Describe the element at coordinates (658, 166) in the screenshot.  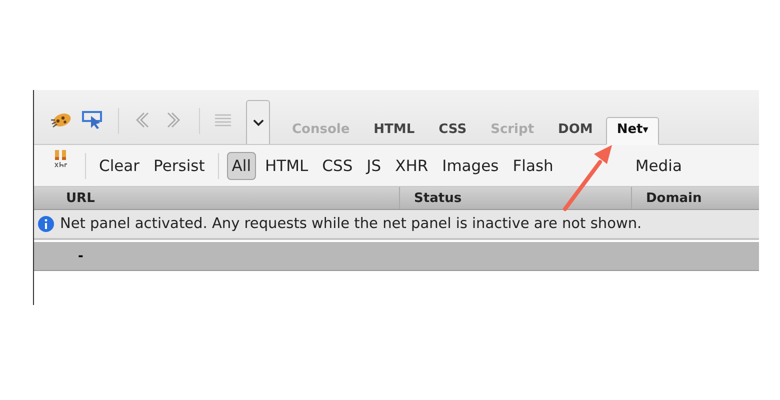
I see `filter-button: Media` at that location.